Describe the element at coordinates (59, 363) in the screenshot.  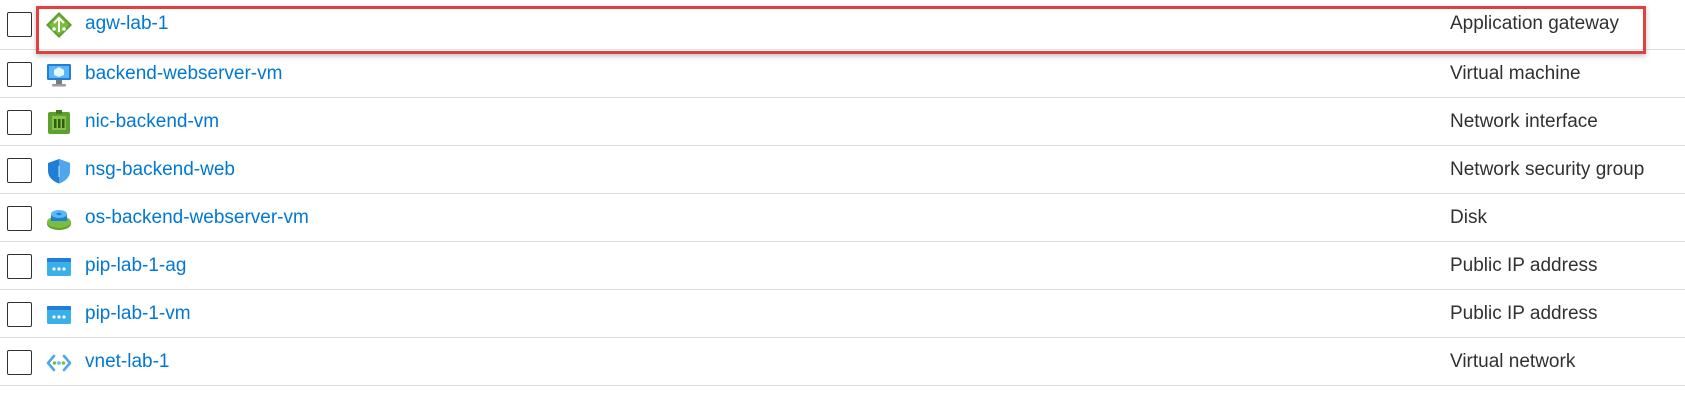
I see `virtual-network-icon` at that location.